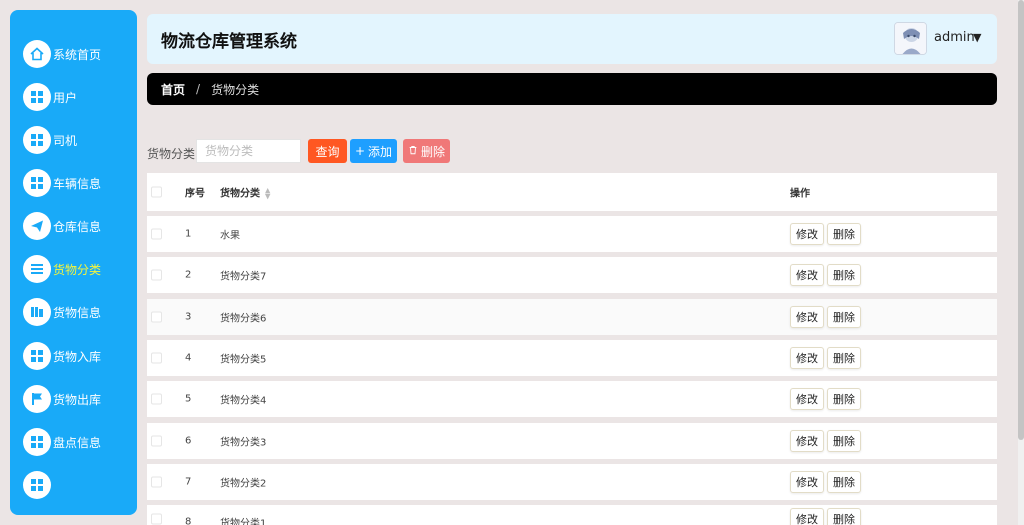 This screenshot has height=525, width=1024. Describe the element at coordinates (243, 484) in the screenshot. I see `row-category-name: 货物分类2` at that location.